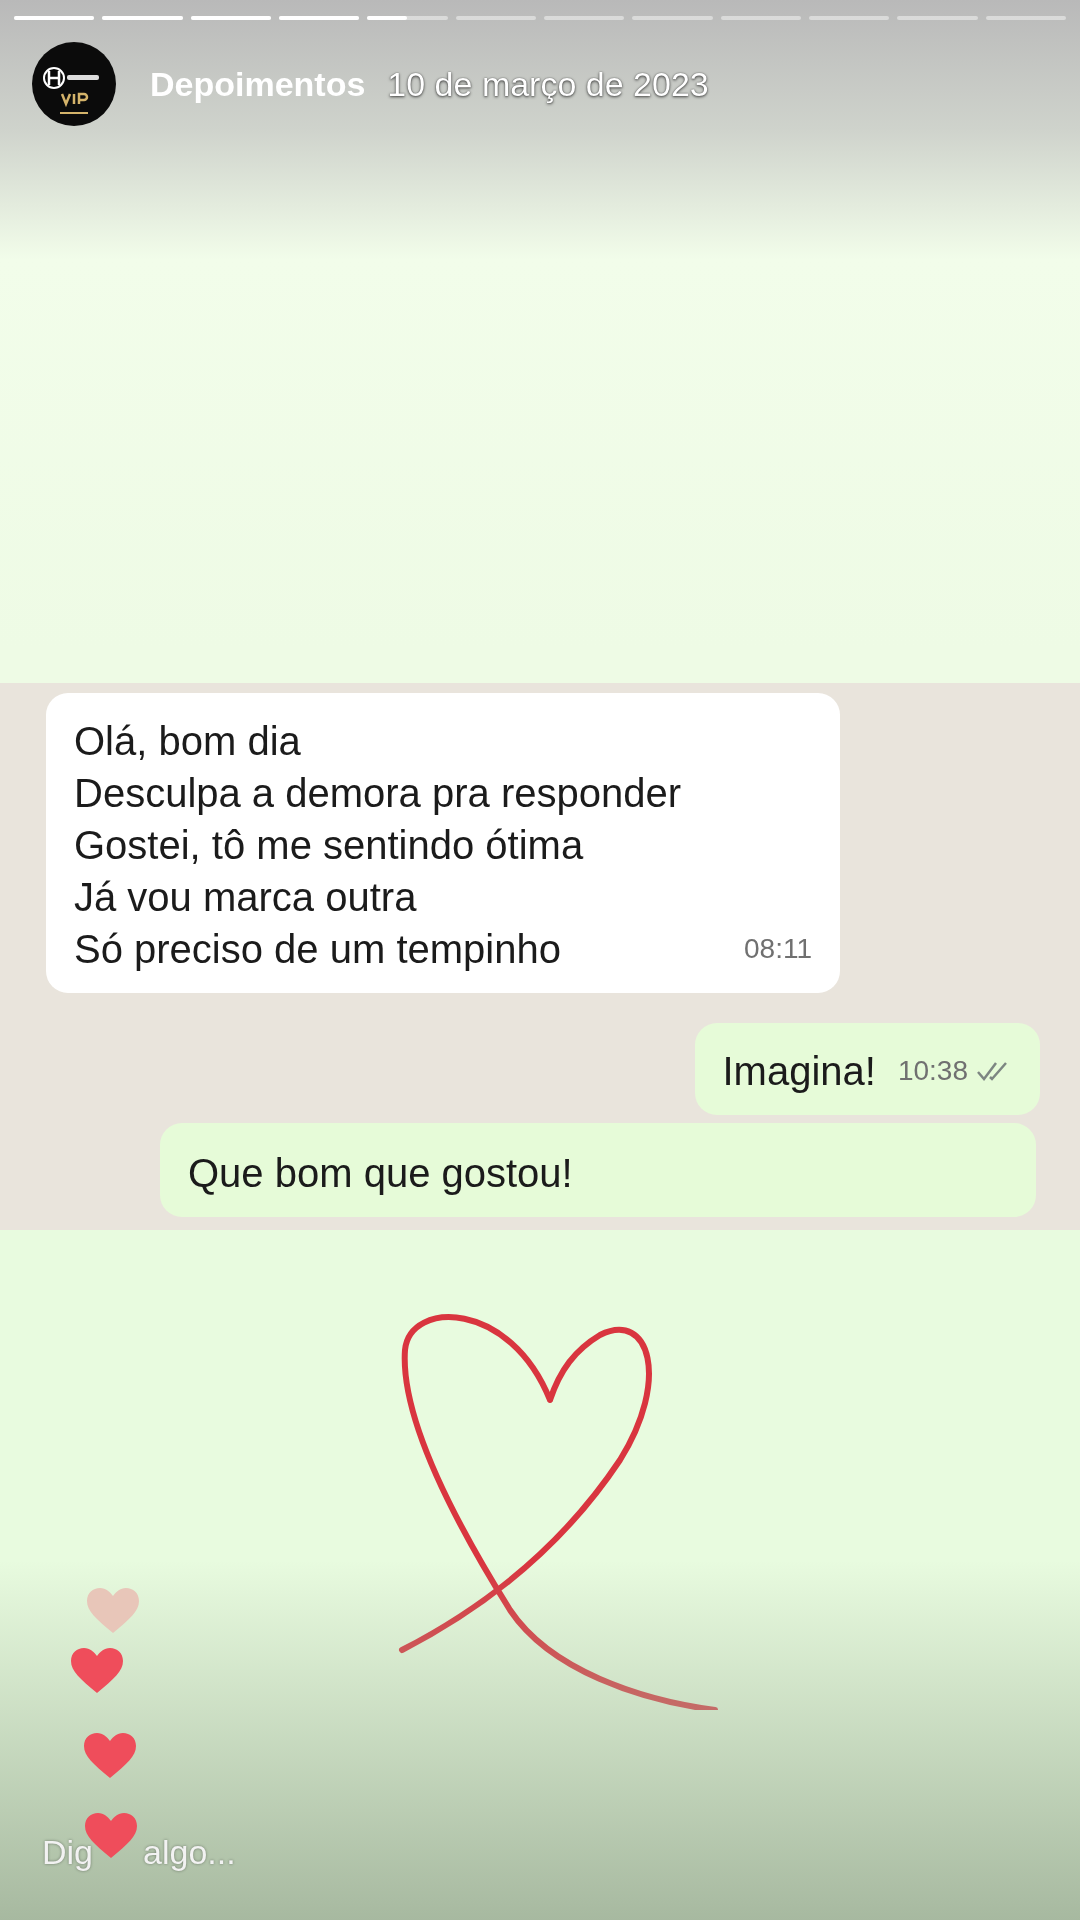  Describe the element at coordinates (258, 84) in the screenshot. I see `account-name: Depoimentos` at that location.